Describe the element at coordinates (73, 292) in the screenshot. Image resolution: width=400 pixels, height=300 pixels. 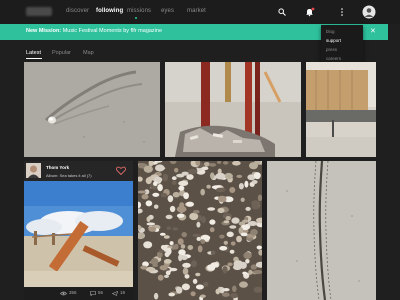
I see `like-count: 356` at that location.